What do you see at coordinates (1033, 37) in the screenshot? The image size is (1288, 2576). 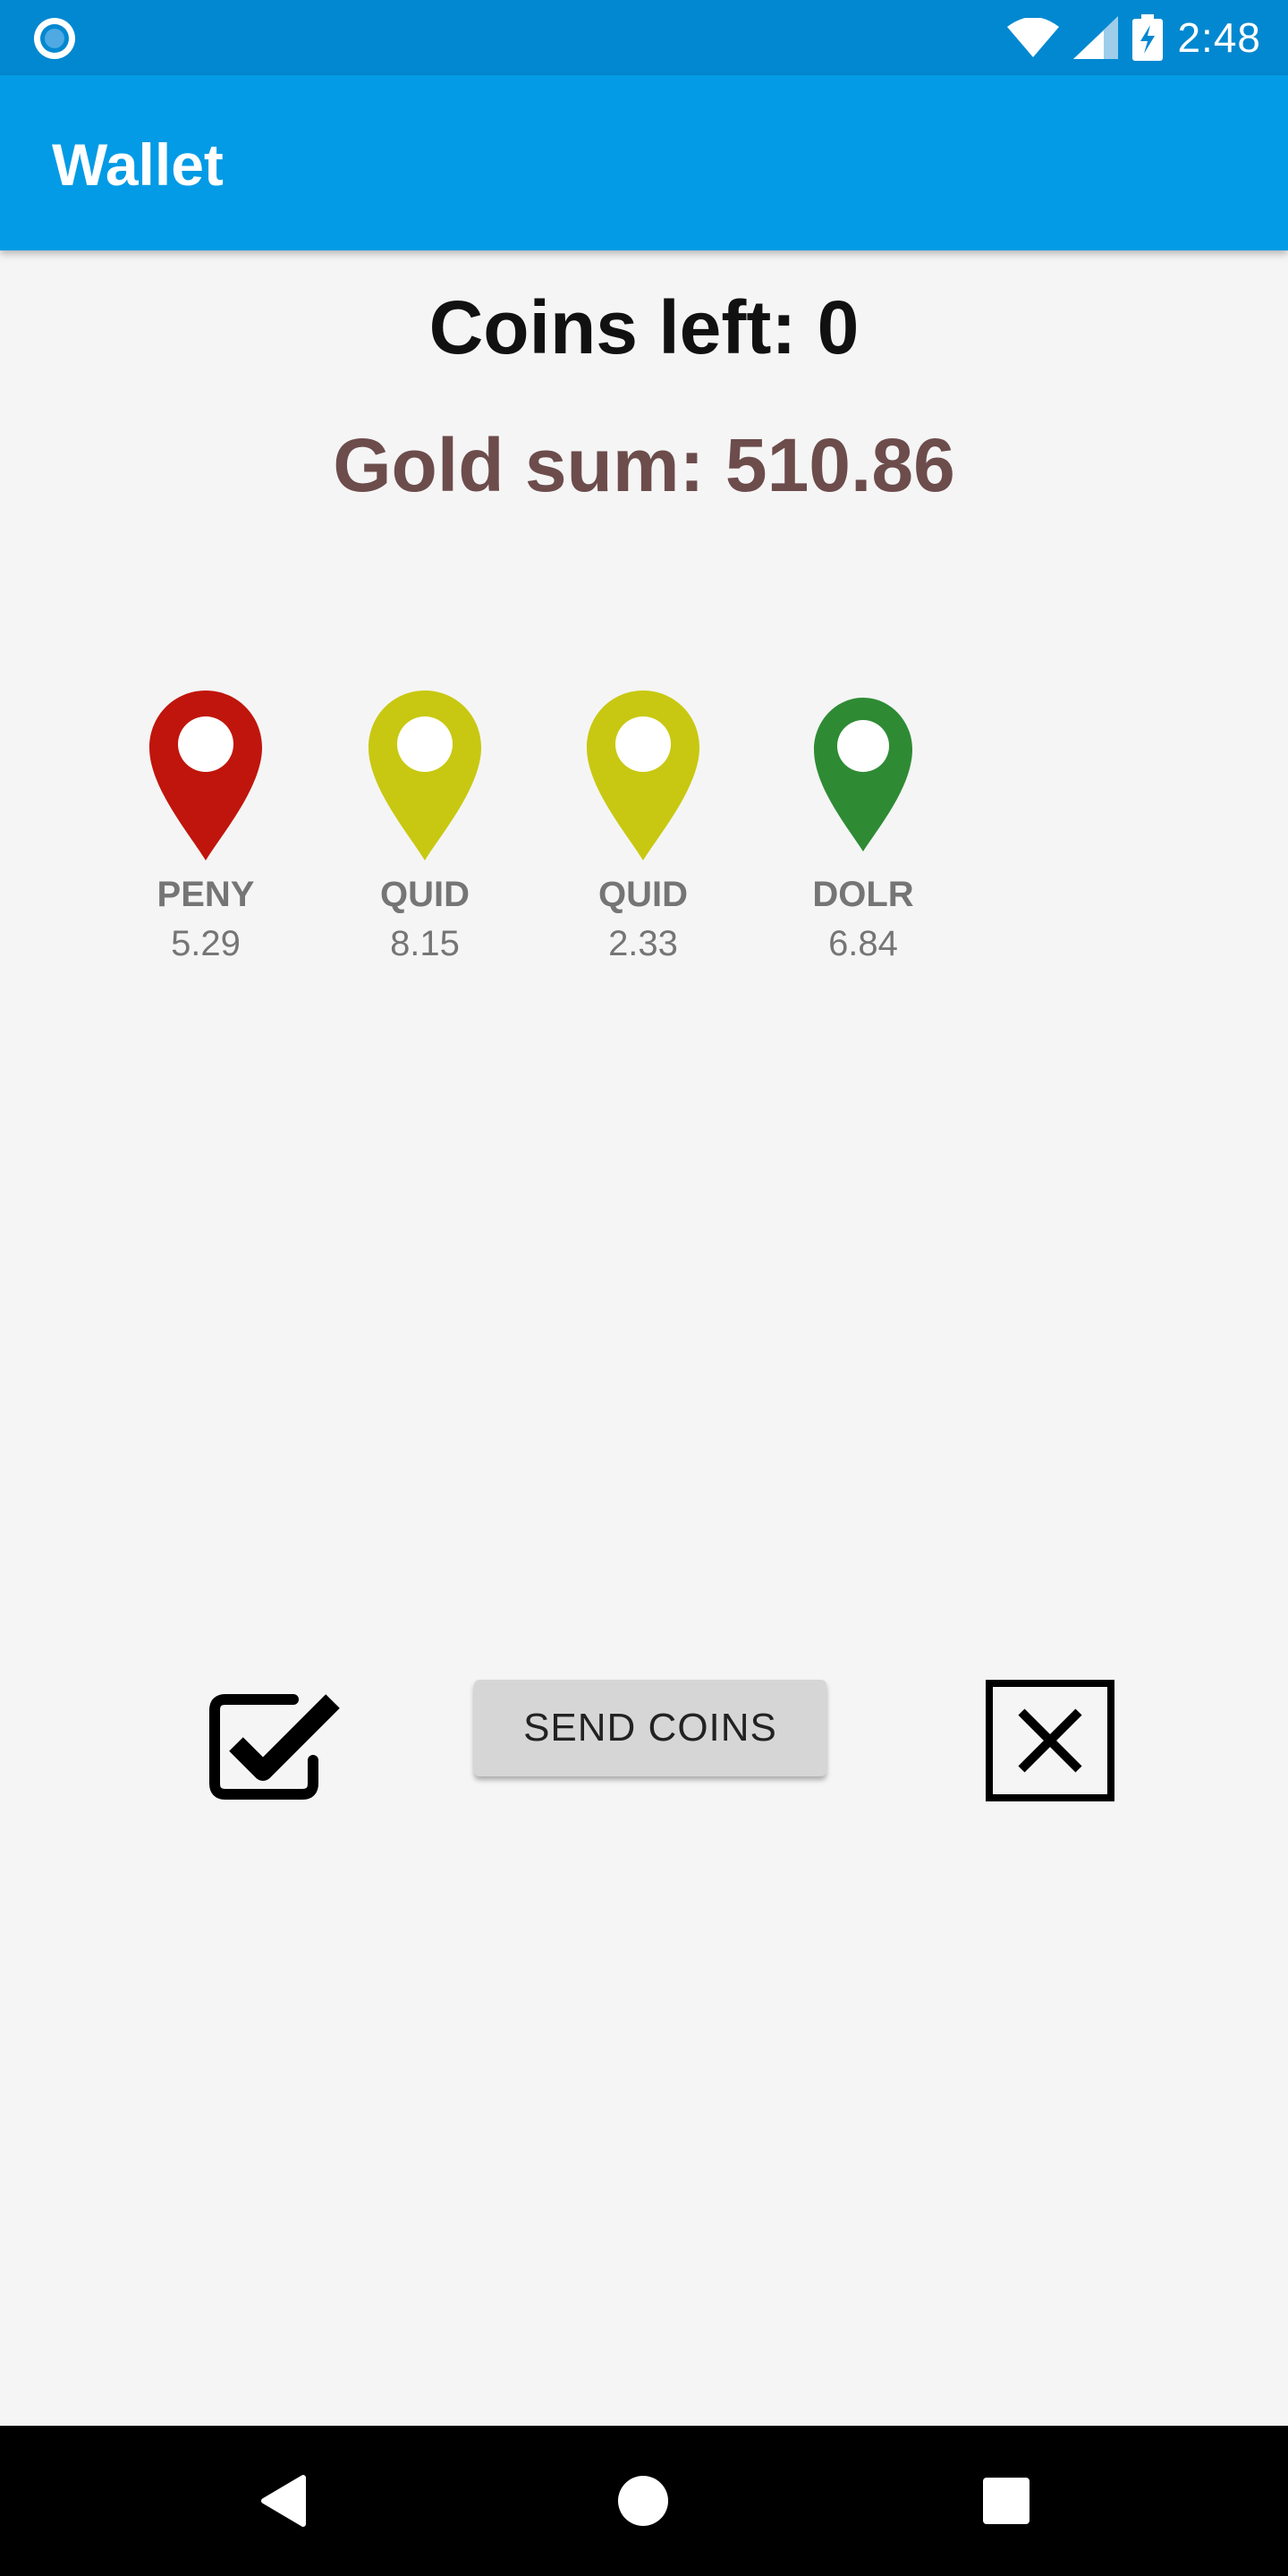 I see `wifi-icon` at bounding box center [1033, 37].